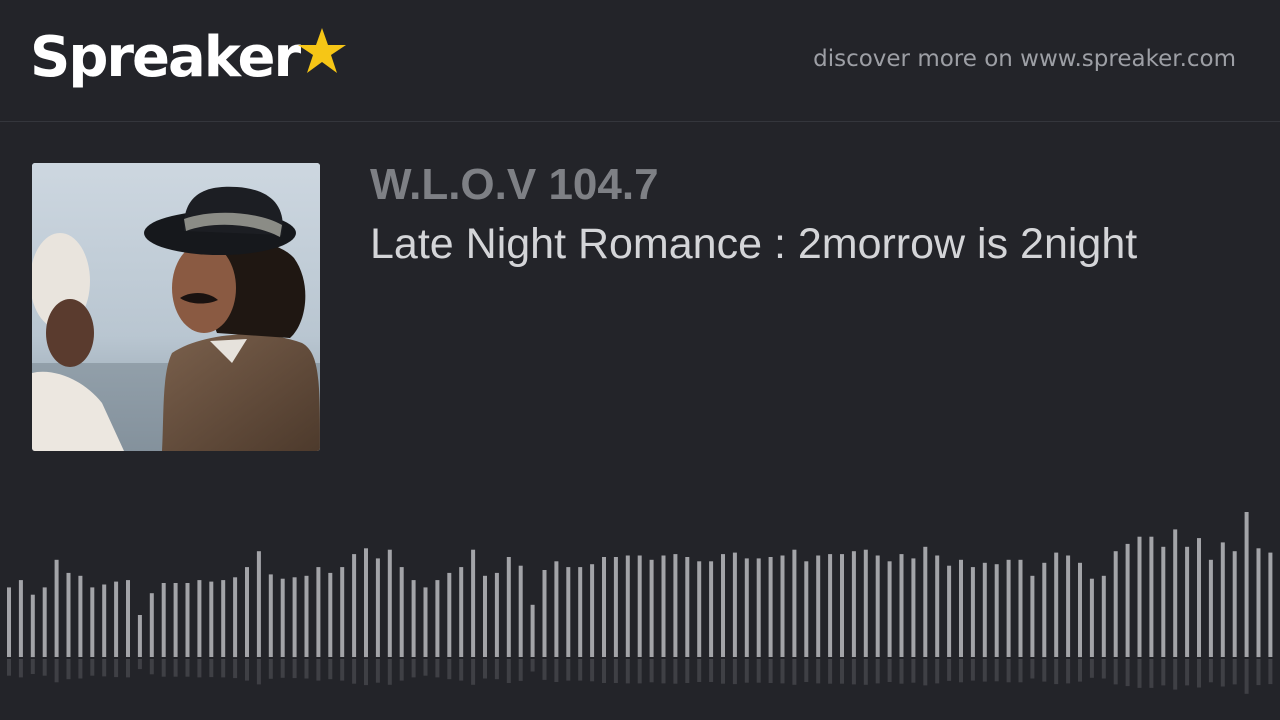 The image size is (1280, 720). Describe the element at coordinates (1024, 59) in the screenshot. I see `discover-more-link: discover more on www.spreaker.com` at that location.